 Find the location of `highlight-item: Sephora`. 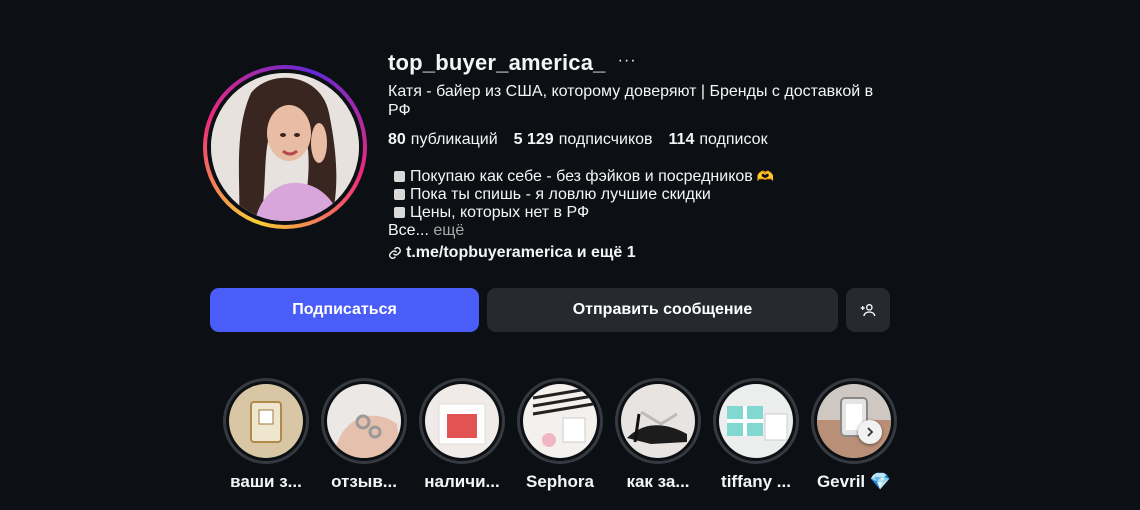

highlight-item: Sephora is located at coordinates (560, 435).